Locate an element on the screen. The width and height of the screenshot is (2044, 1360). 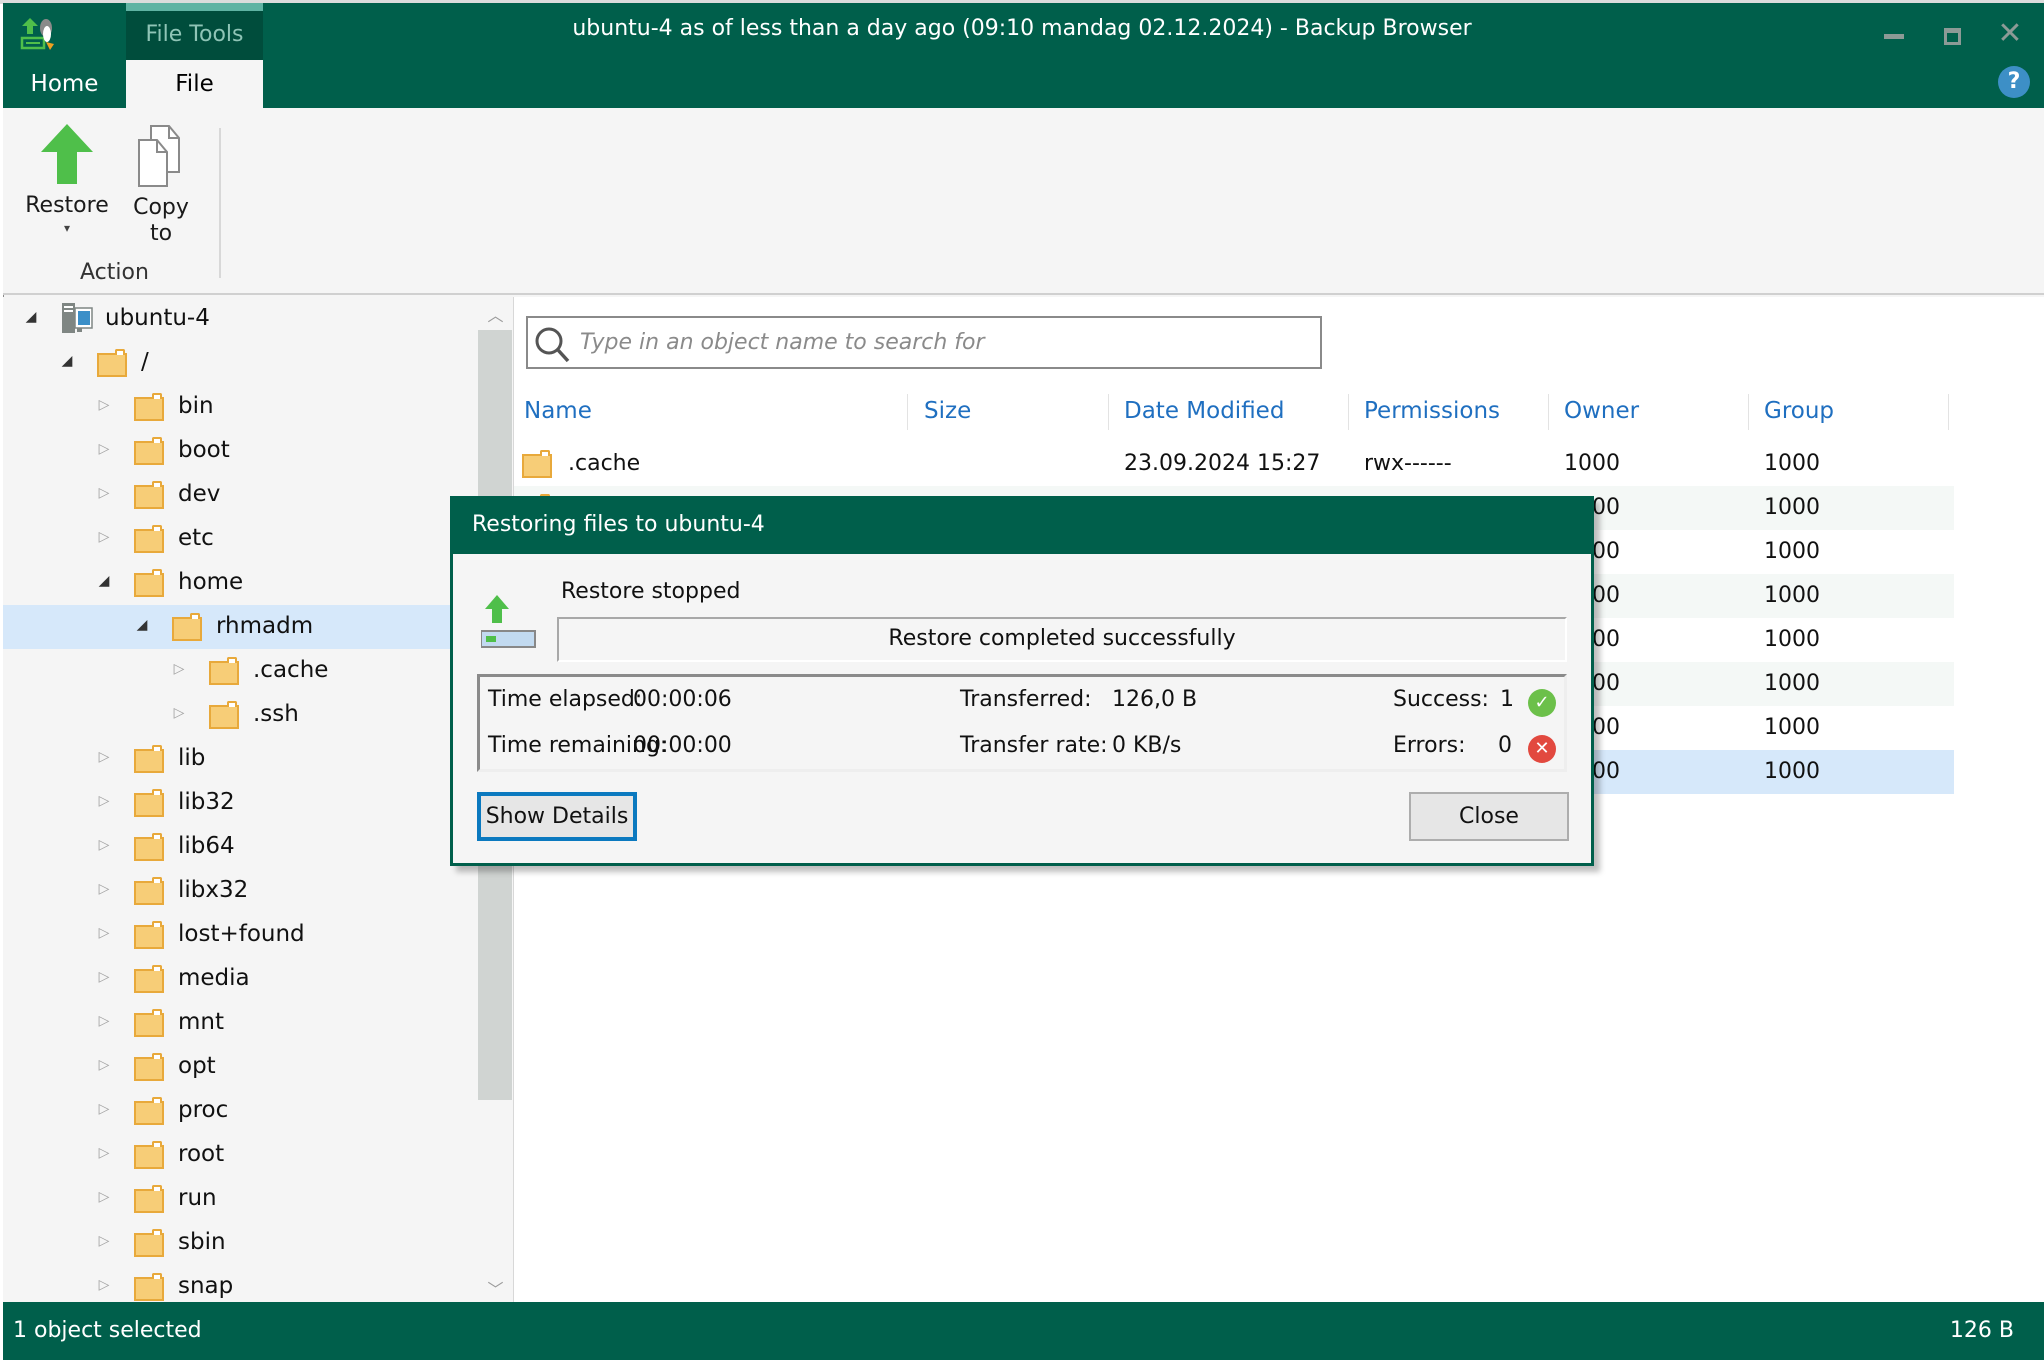
dialog-title: Restoring files to ubuntu-4 is located at coordinates (1022, 526).